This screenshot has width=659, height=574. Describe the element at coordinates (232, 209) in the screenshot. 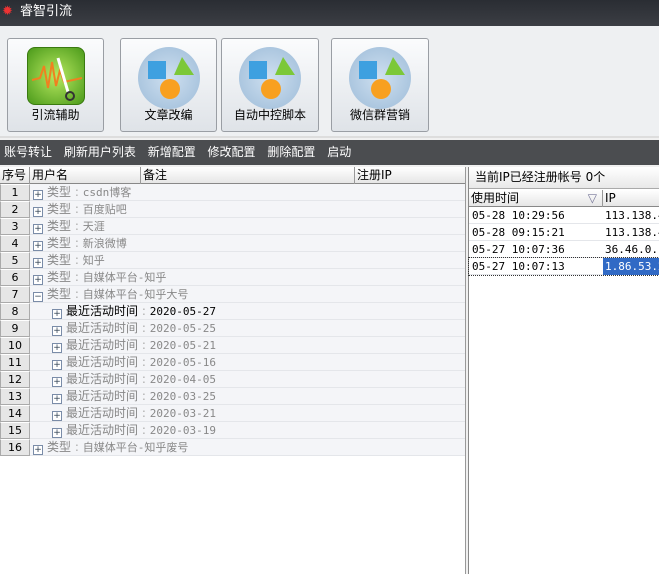

I see `table-row: 2 + 类型 : 百度贴吧` at that location.